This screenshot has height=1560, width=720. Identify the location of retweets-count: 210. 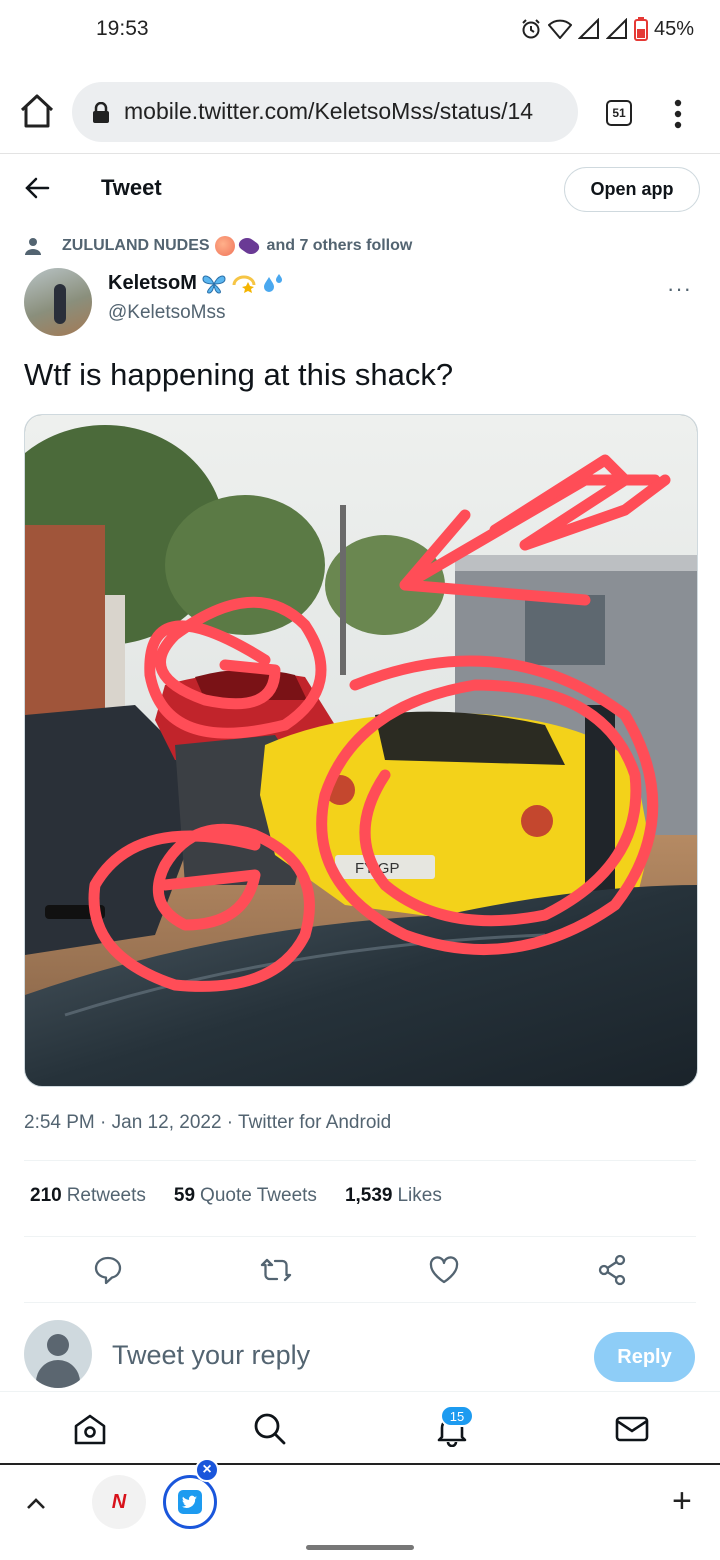
(46, 1195).